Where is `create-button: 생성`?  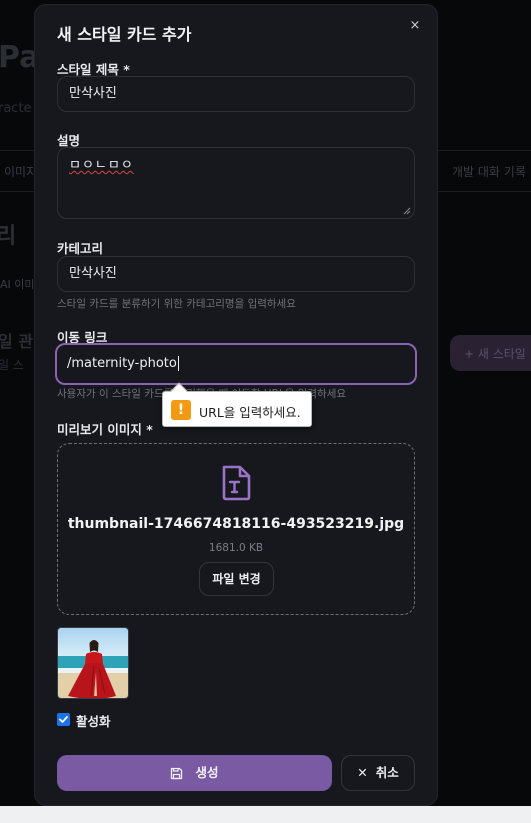 create-button: 생성 is located at coordinates (194, 773).